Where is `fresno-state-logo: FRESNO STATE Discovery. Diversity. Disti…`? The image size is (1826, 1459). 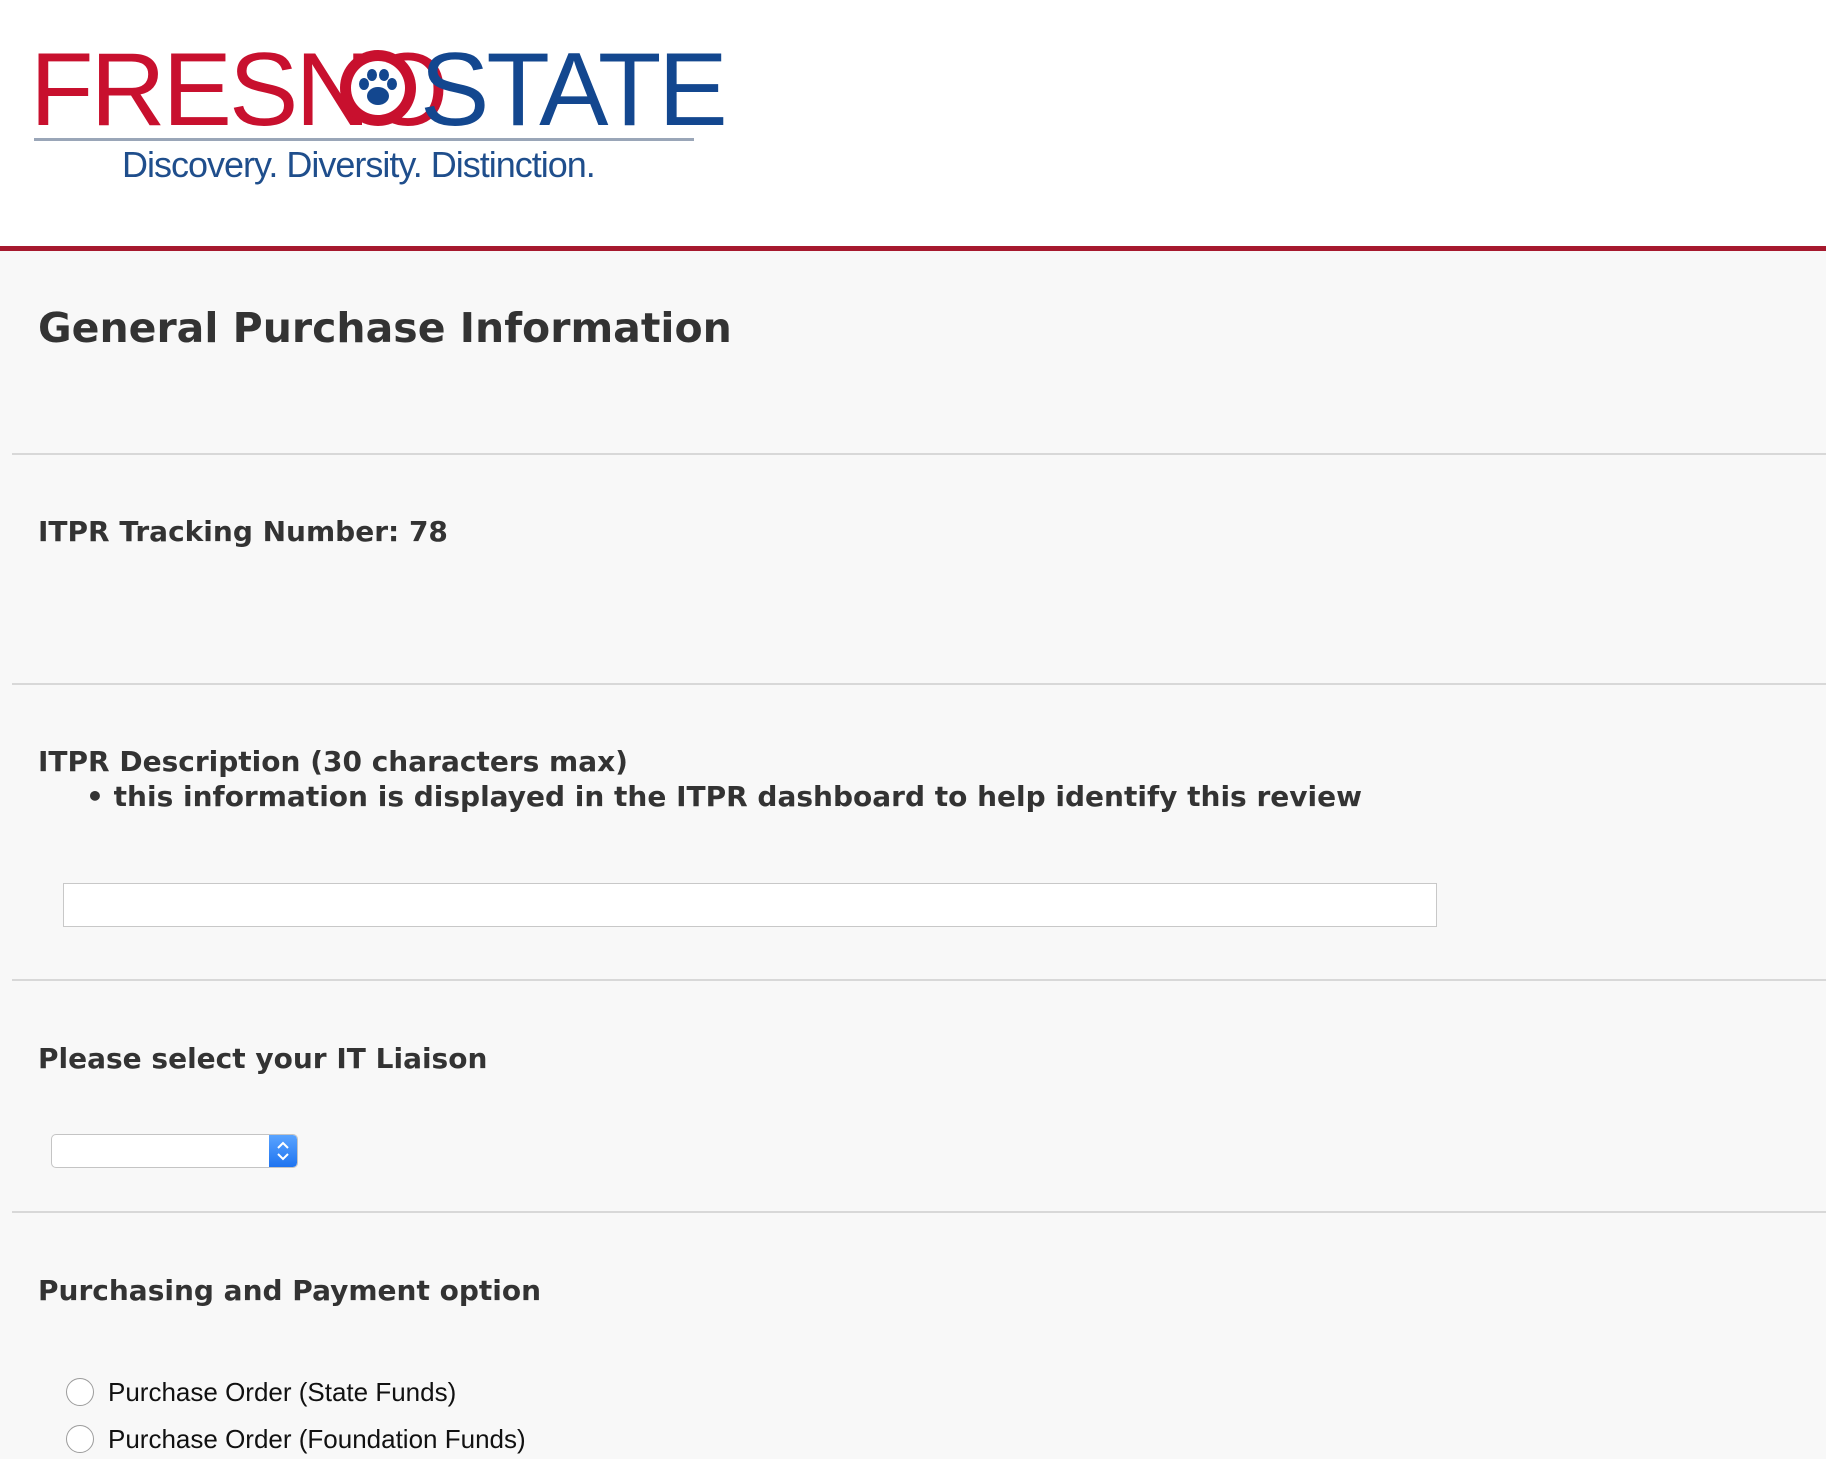
fresno-state-logo: FRESNO STATE Discovery. Diversity. Disti… is located at coordinates (379, 119).